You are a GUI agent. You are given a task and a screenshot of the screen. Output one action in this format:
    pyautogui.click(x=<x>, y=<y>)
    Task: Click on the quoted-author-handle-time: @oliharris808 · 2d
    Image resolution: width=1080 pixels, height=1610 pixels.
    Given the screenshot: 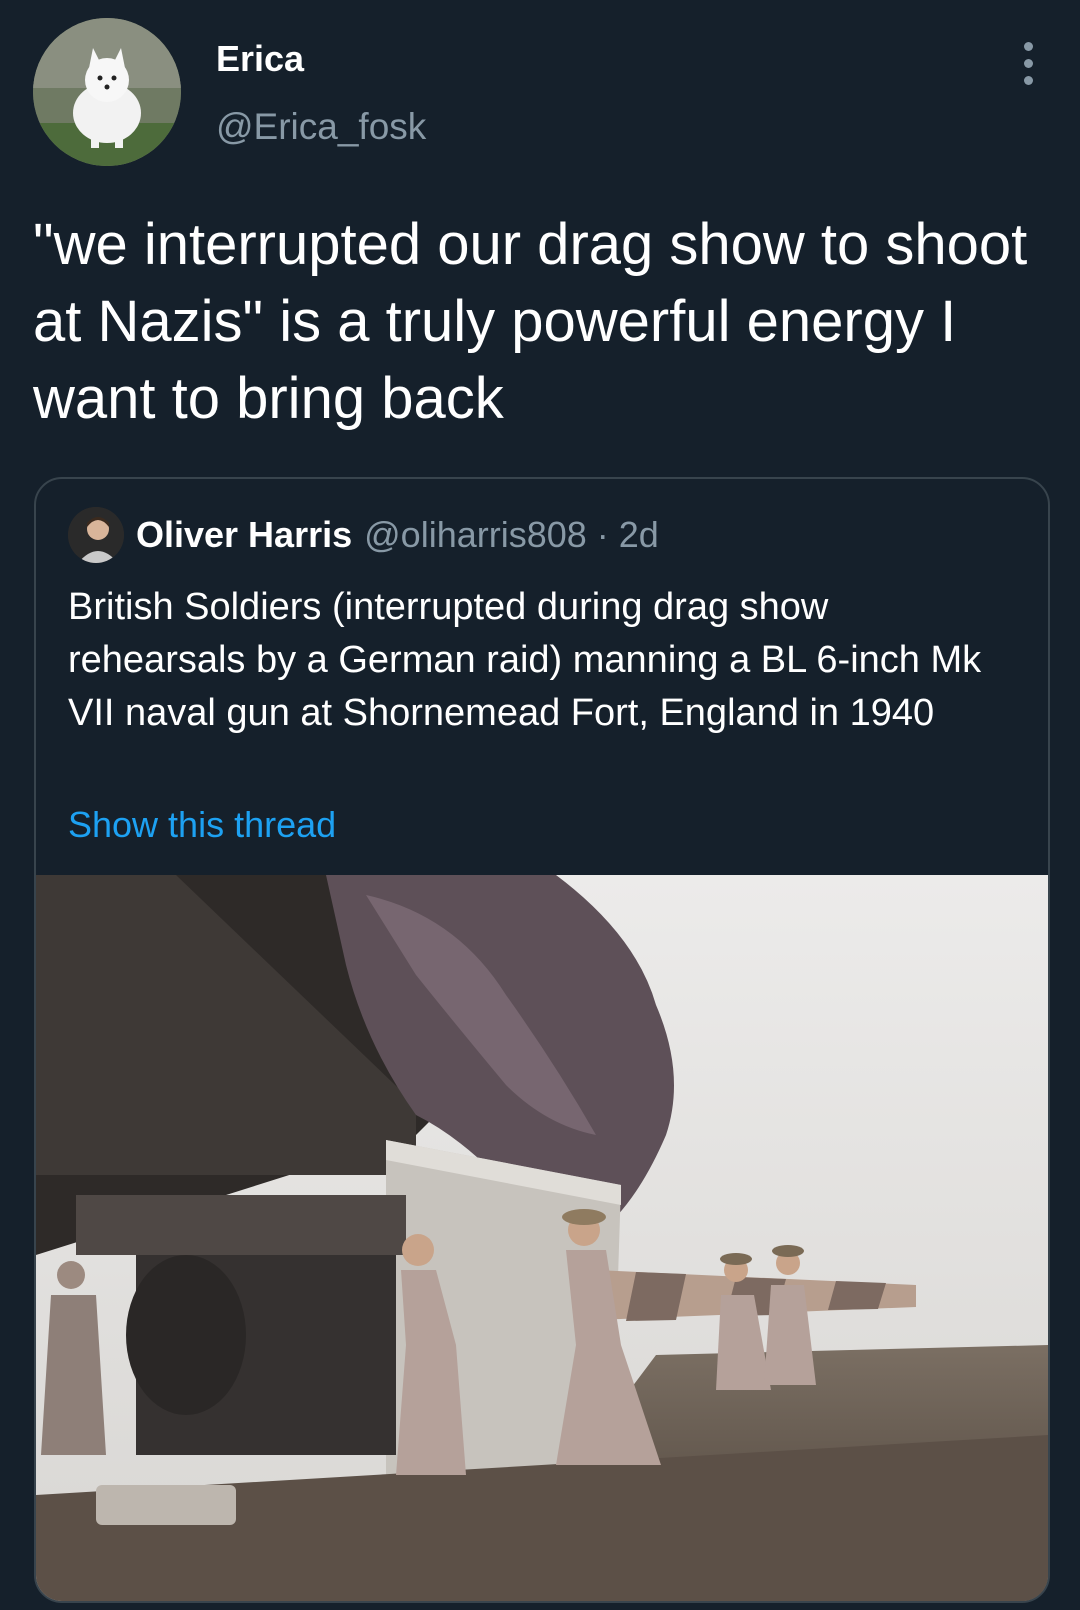 What is the action you would take?
    pyautogui.click(x=511, y=534)
    